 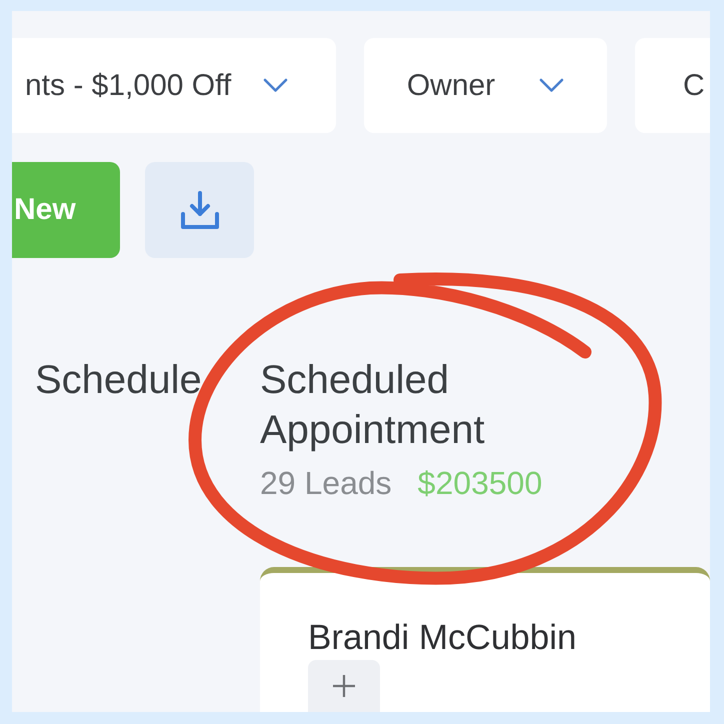 I want to click on download-button, so click(x=199, y=210).